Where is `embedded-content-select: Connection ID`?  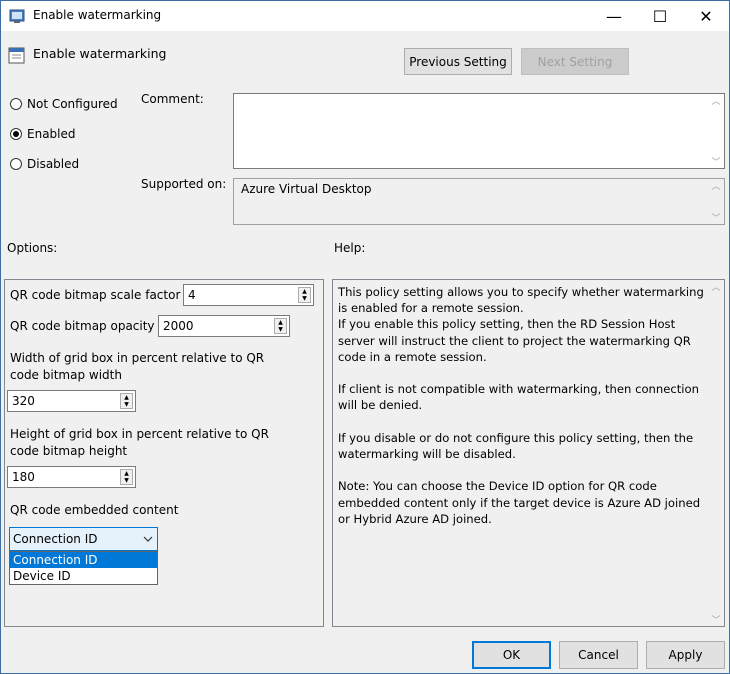 embedded-content-select: Connection ID is located at coordinates (83, 539).